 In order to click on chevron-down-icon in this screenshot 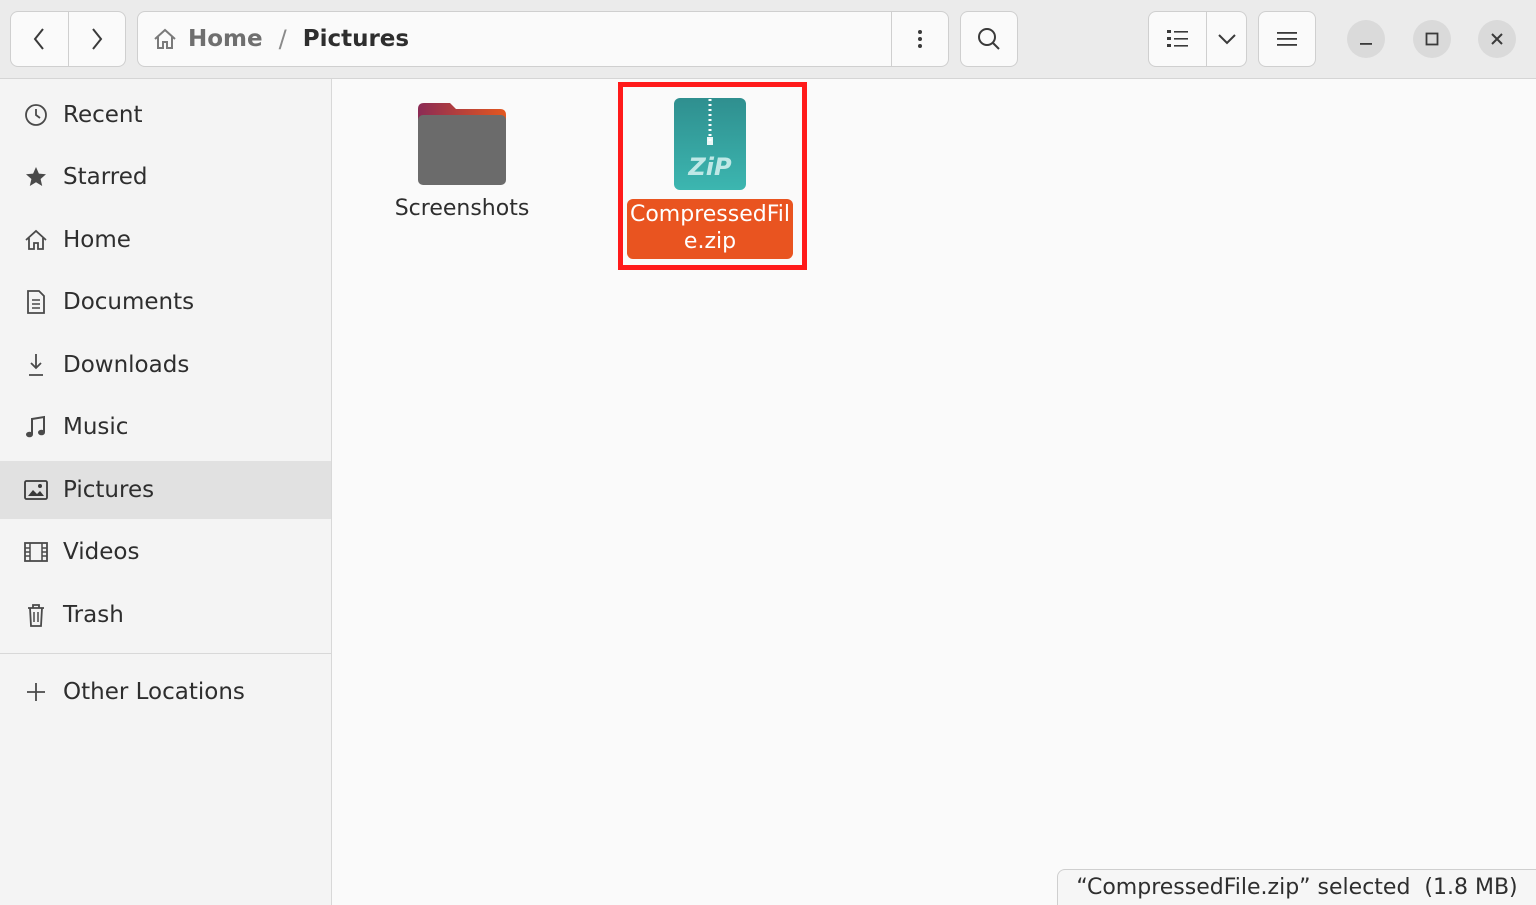, I will do `click(1226, 39)`.